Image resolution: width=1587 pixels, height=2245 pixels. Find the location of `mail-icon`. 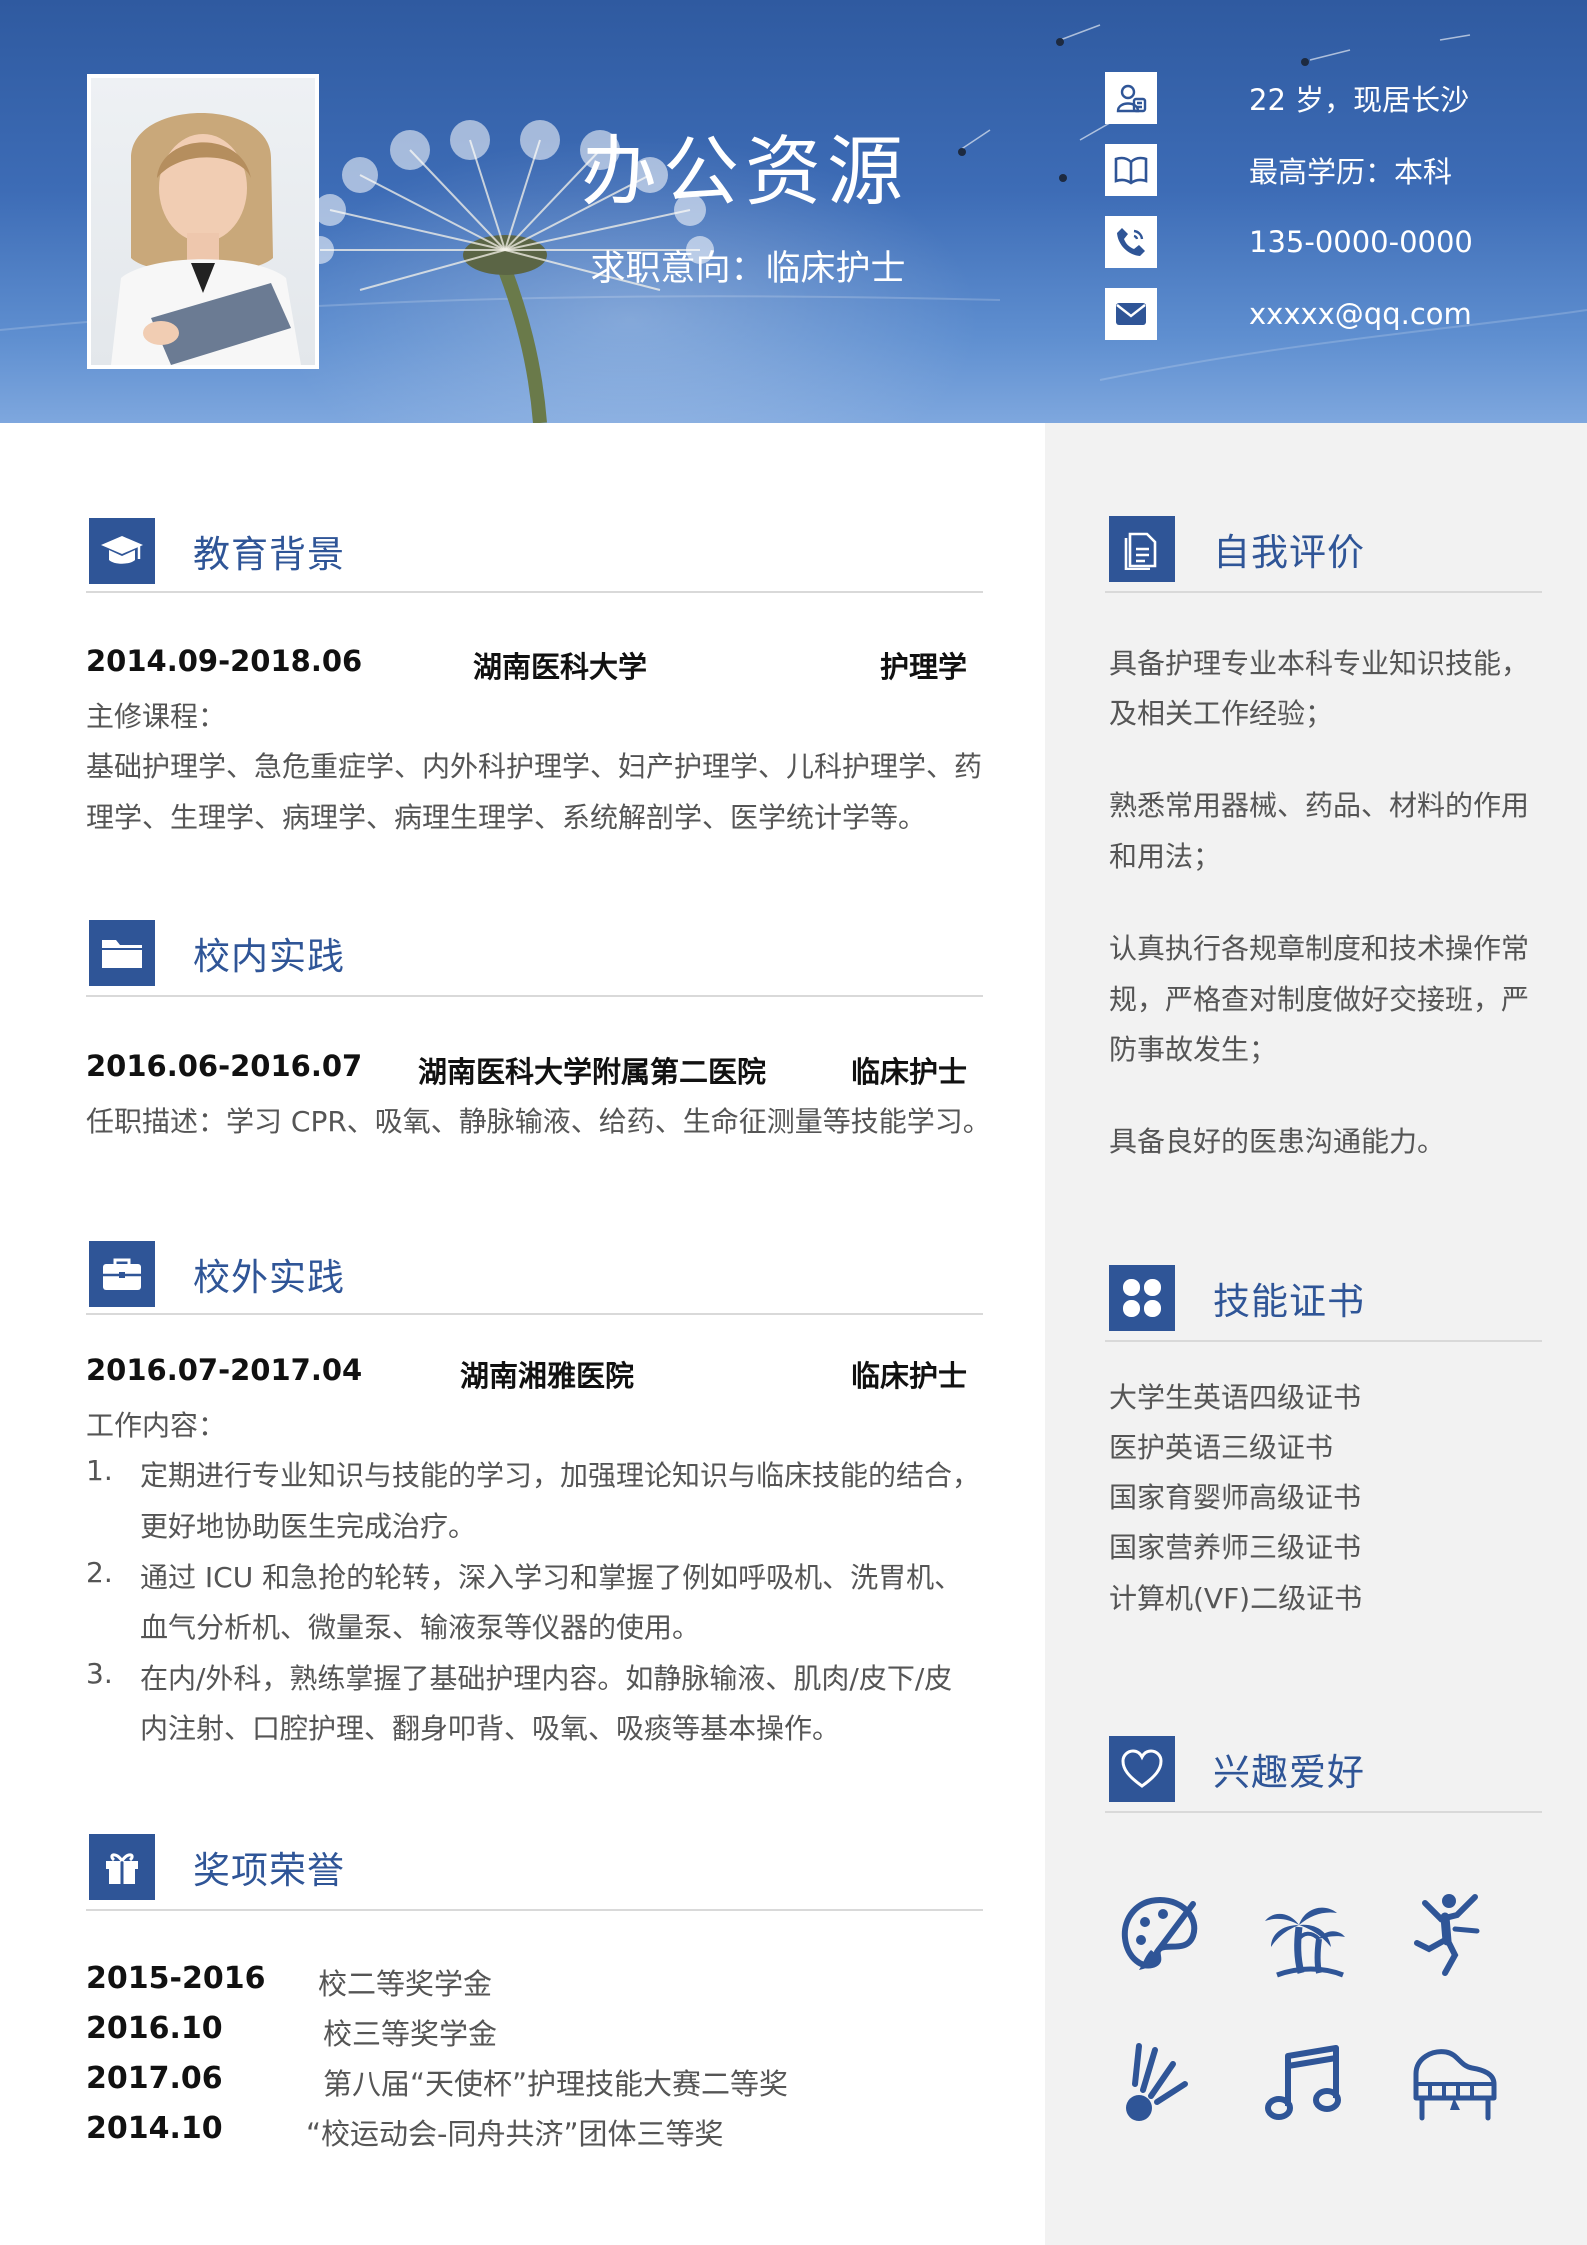

mail-icon is located at coordinates (1131, 314).